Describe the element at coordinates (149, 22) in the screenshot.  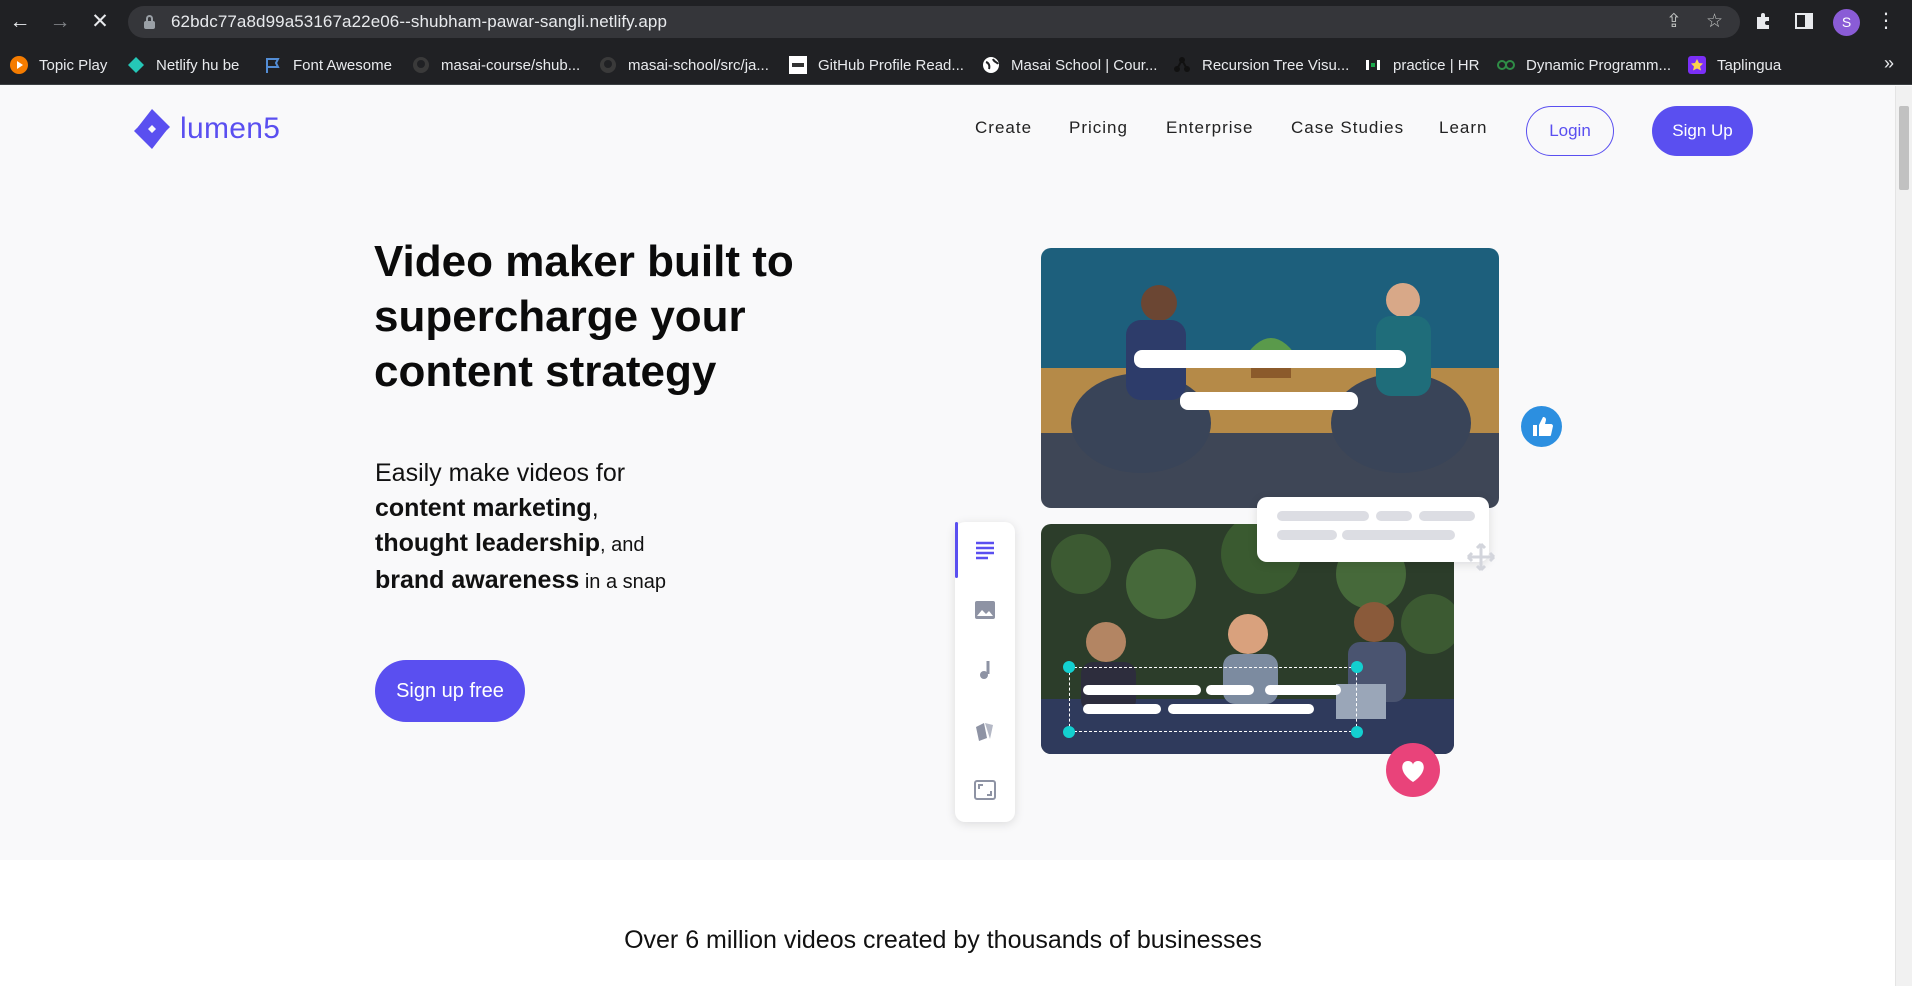
I see `lock-icon` at that location.